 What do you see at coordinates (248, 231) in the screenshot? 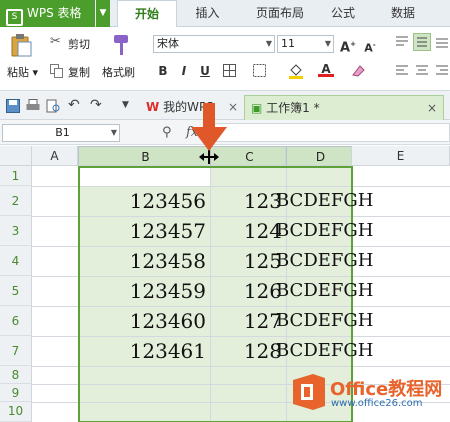
I see `cell-c3: 124` at bounding box center [248, 231].